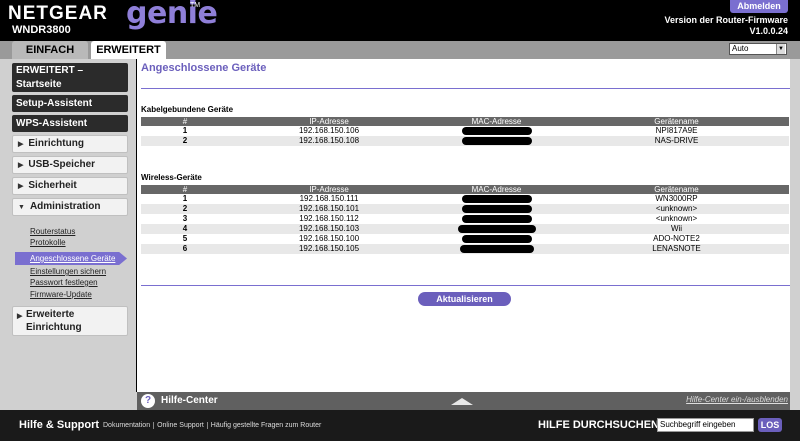 Image resolution: width=800 pixels, height=441 pixels. Describe the element at coordinates (189, 400) in the screenshot. I see `help-center-title: Hilfe-Center` at that location.